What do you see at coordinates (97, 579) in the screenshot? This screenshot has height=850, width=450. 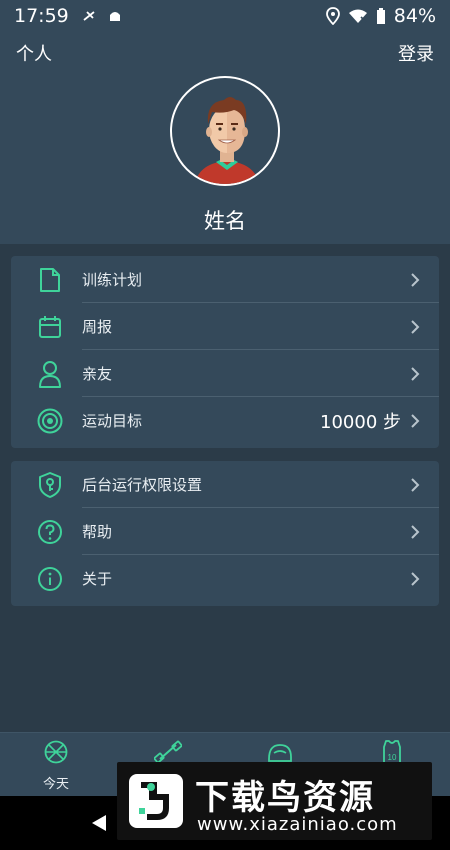 I see `menu-item-label: 关于` at bounding box center [97, 579].